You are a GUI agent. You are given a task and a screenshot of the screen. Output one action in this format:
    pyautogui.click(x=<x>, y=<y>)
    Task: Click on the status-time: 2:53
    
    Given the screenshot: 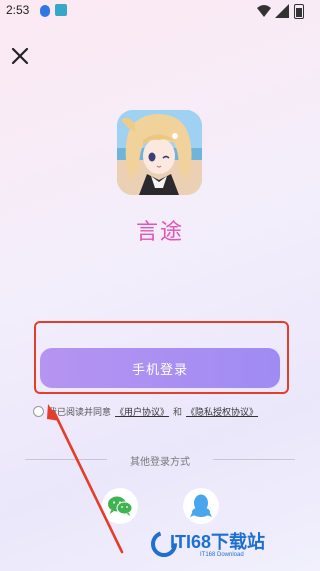 What is the action you would take?
    pyautogui.click(x=18, y=10)
    